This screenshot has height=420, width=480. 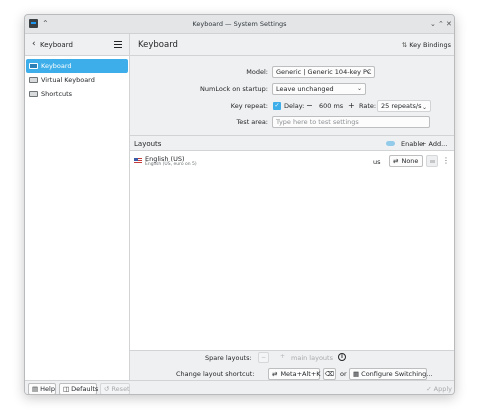 What do you see at coordinates (449, 24) in the screenshot?
I see `close-icon: ✕` at bounding box center [449, 24].